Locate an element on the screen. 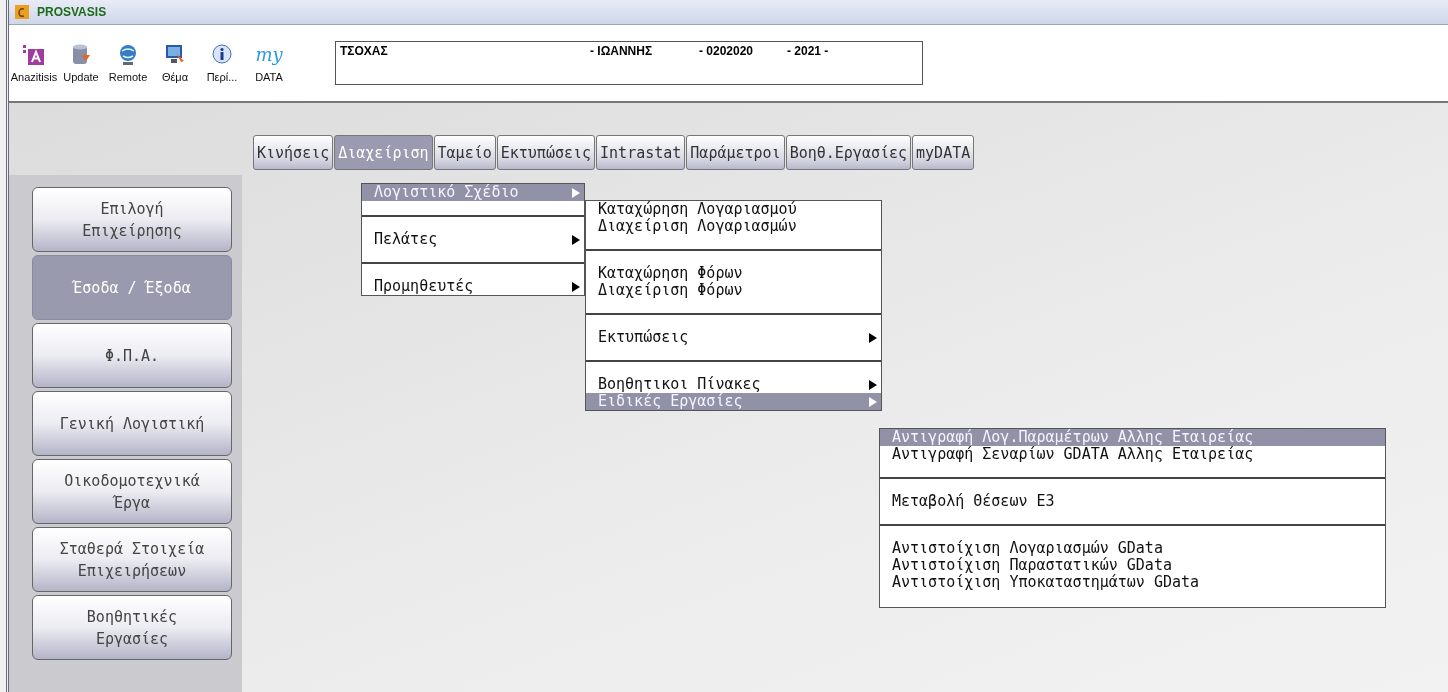 Image resolution: width=1448 pixels, height=692 pixels. menu-tab: Ταμείο is located at coordinates (464, 152).